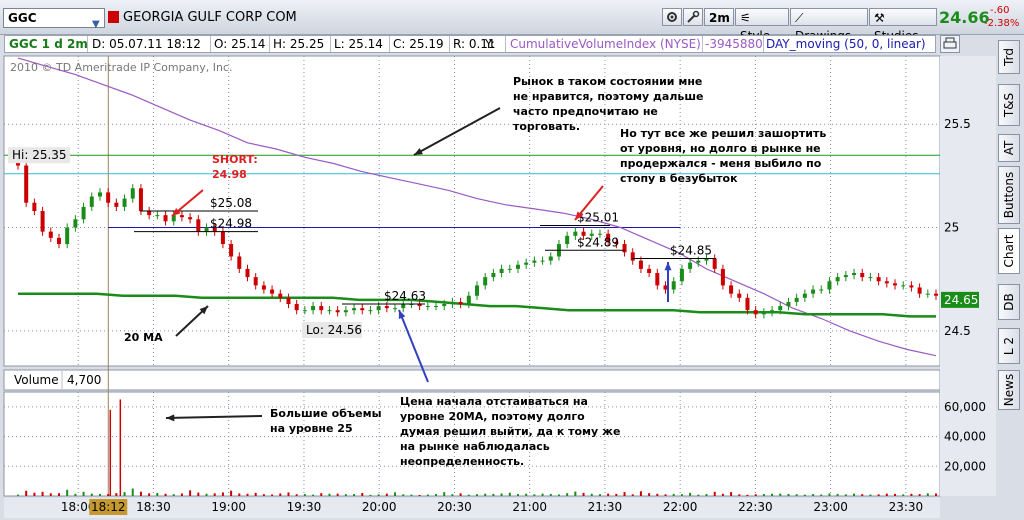 The height and width of the screenshot is (520, 1024). I want to click on time-tick-label: 21:30, so click(605, 507).